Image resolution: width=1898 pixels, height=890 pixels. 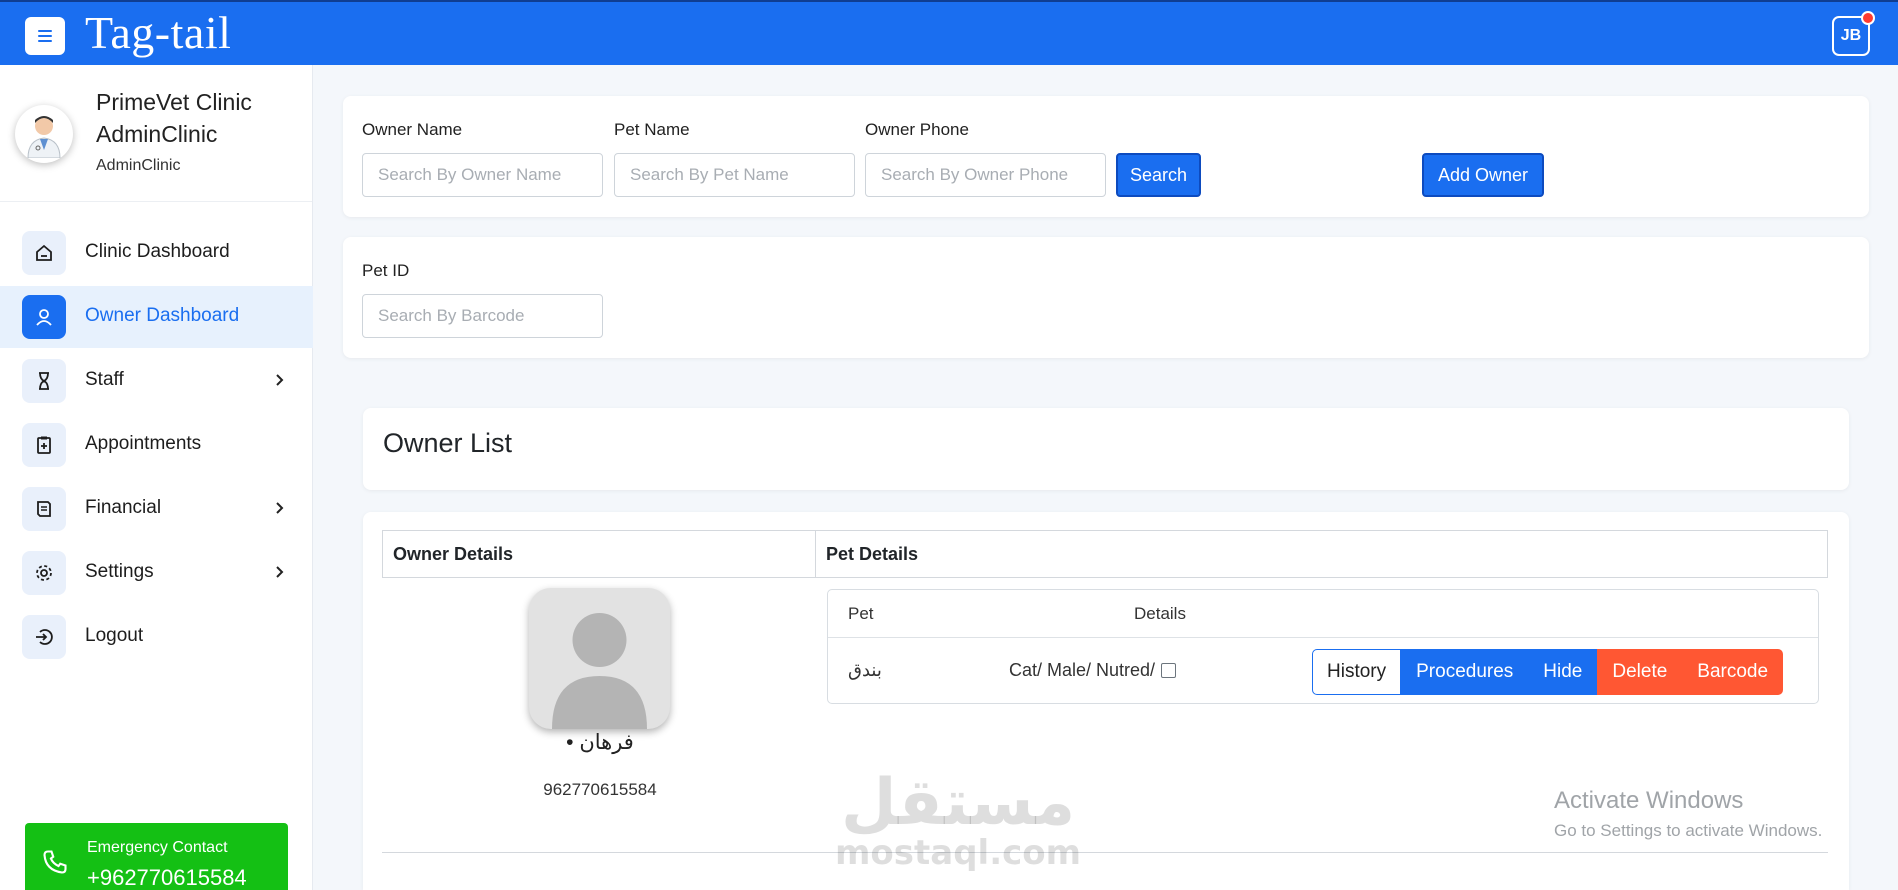 I want to click on activation-title: Activate Windows, so click(x=1649, y=800).